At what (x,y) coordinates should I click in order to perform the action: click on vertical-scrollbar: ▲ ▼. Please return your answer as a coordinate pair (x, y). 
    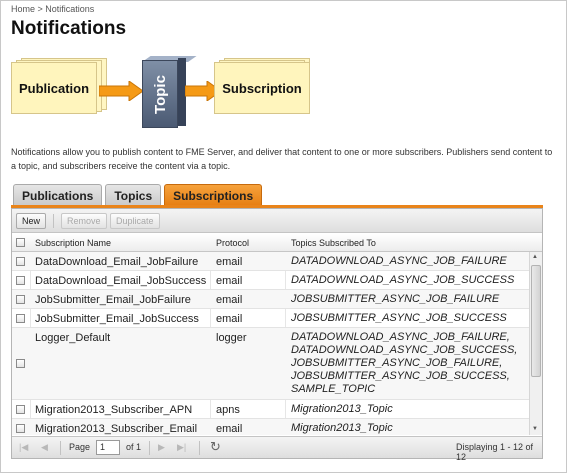
    Looking at the image, I should click on (535, 343).